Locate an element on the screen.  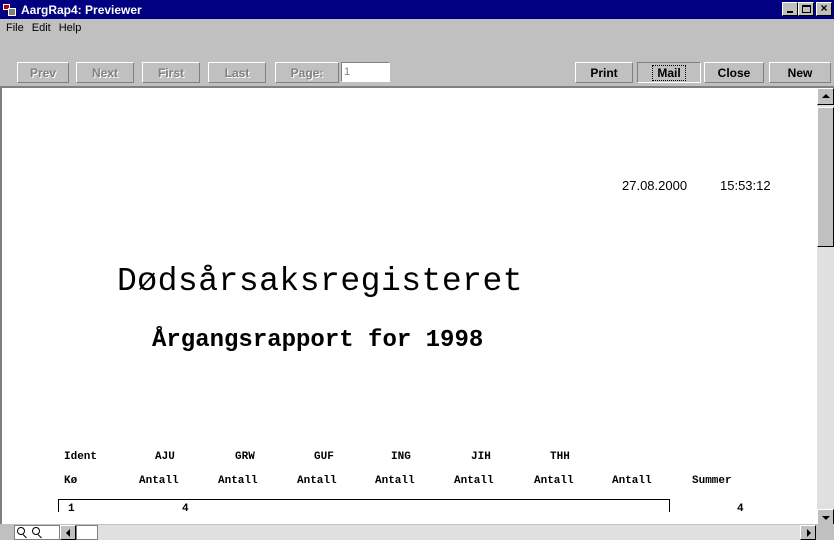
close-icon: × is located at coordinates (824, 8).